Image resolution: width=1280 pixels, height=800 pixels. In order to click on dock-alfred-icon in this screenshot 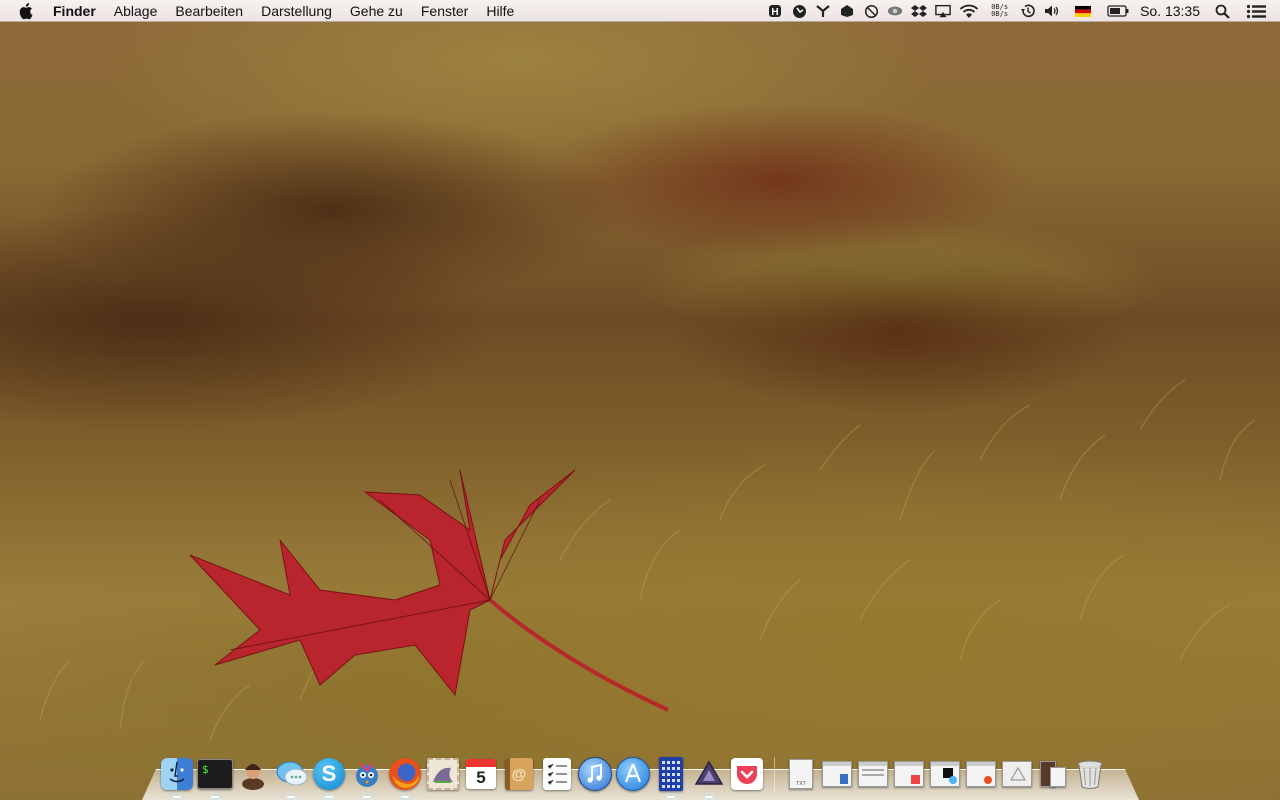, I will do `click(253, 774)`.